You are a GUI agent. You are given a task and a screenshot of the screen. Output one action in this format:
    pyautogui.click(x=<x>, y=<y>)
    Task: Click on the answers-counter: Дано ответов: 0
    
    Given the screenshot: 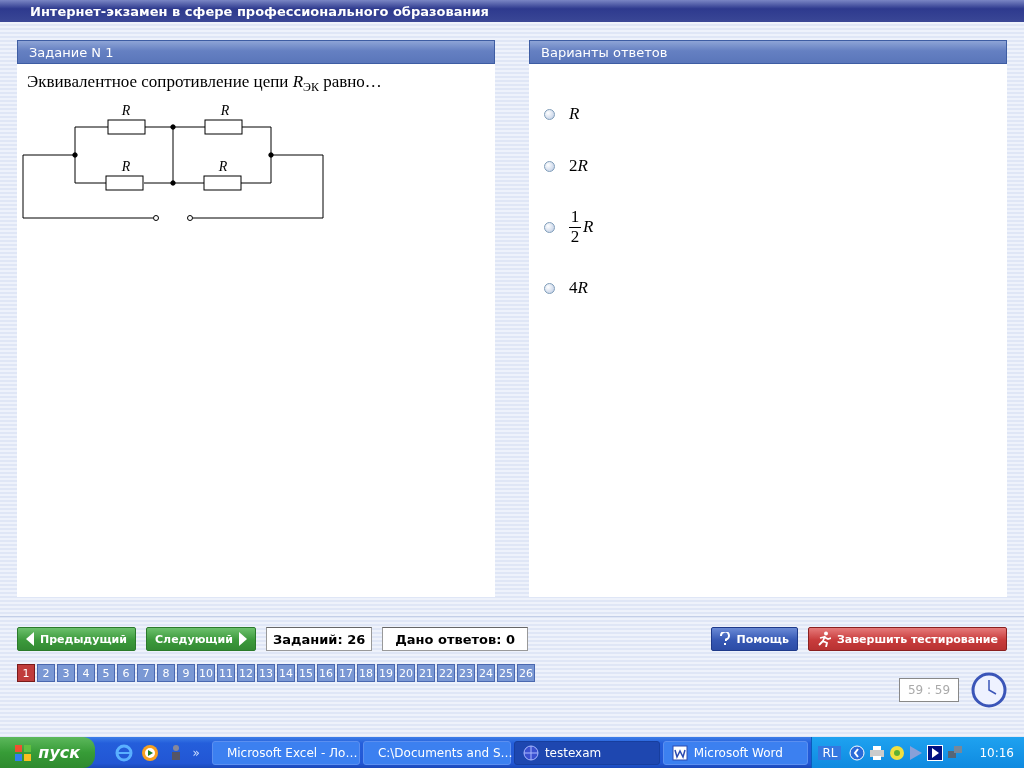 What is the action you would take?
    pyautogui.click(x=455, y=639)
    